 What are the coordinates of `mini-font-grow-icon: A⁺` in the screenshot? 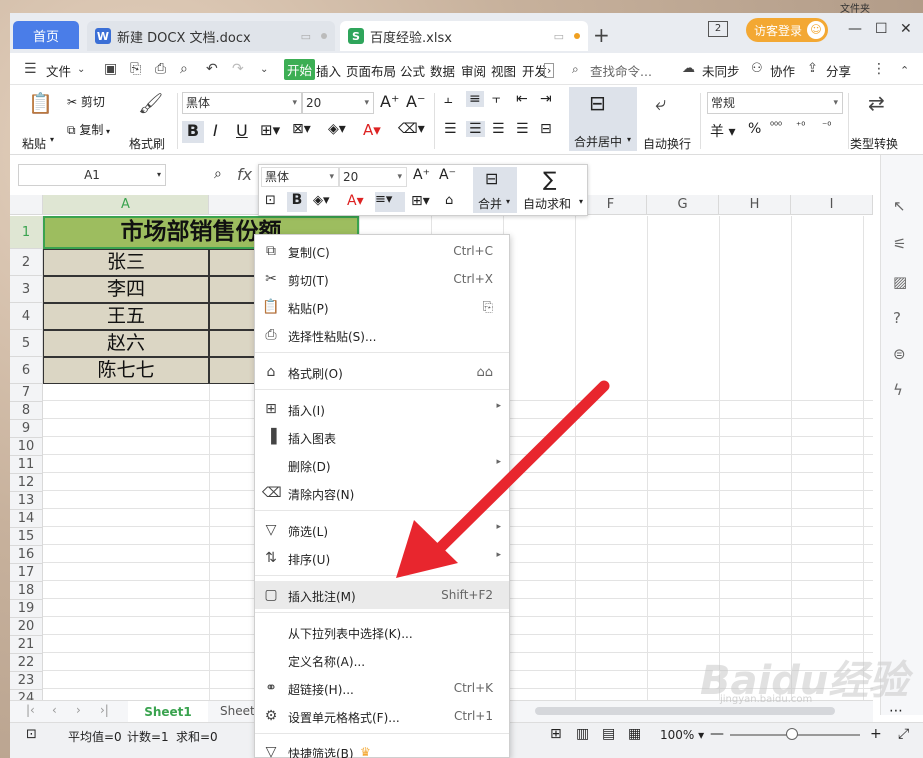 It's located at (421, 175).